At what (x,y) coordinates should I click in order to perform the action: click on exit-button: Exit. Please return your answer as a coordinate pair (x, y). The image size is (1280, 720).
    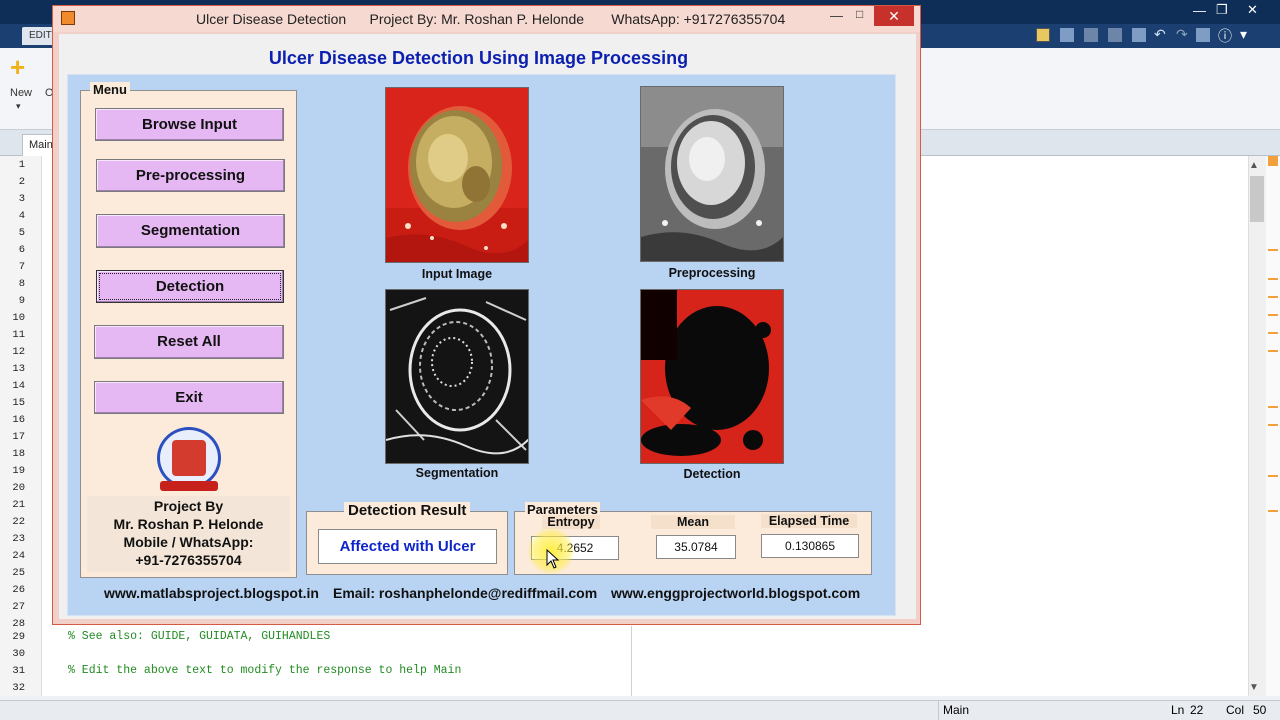
    Looking at the image, I should click on (189, 397).